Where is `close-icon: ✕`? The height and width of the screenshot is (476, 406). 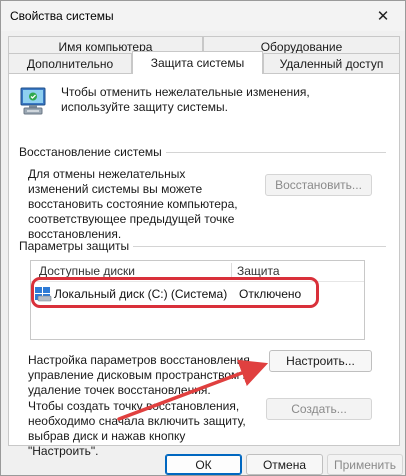
close-icon: ✕ is located at coordinates (383, 16).